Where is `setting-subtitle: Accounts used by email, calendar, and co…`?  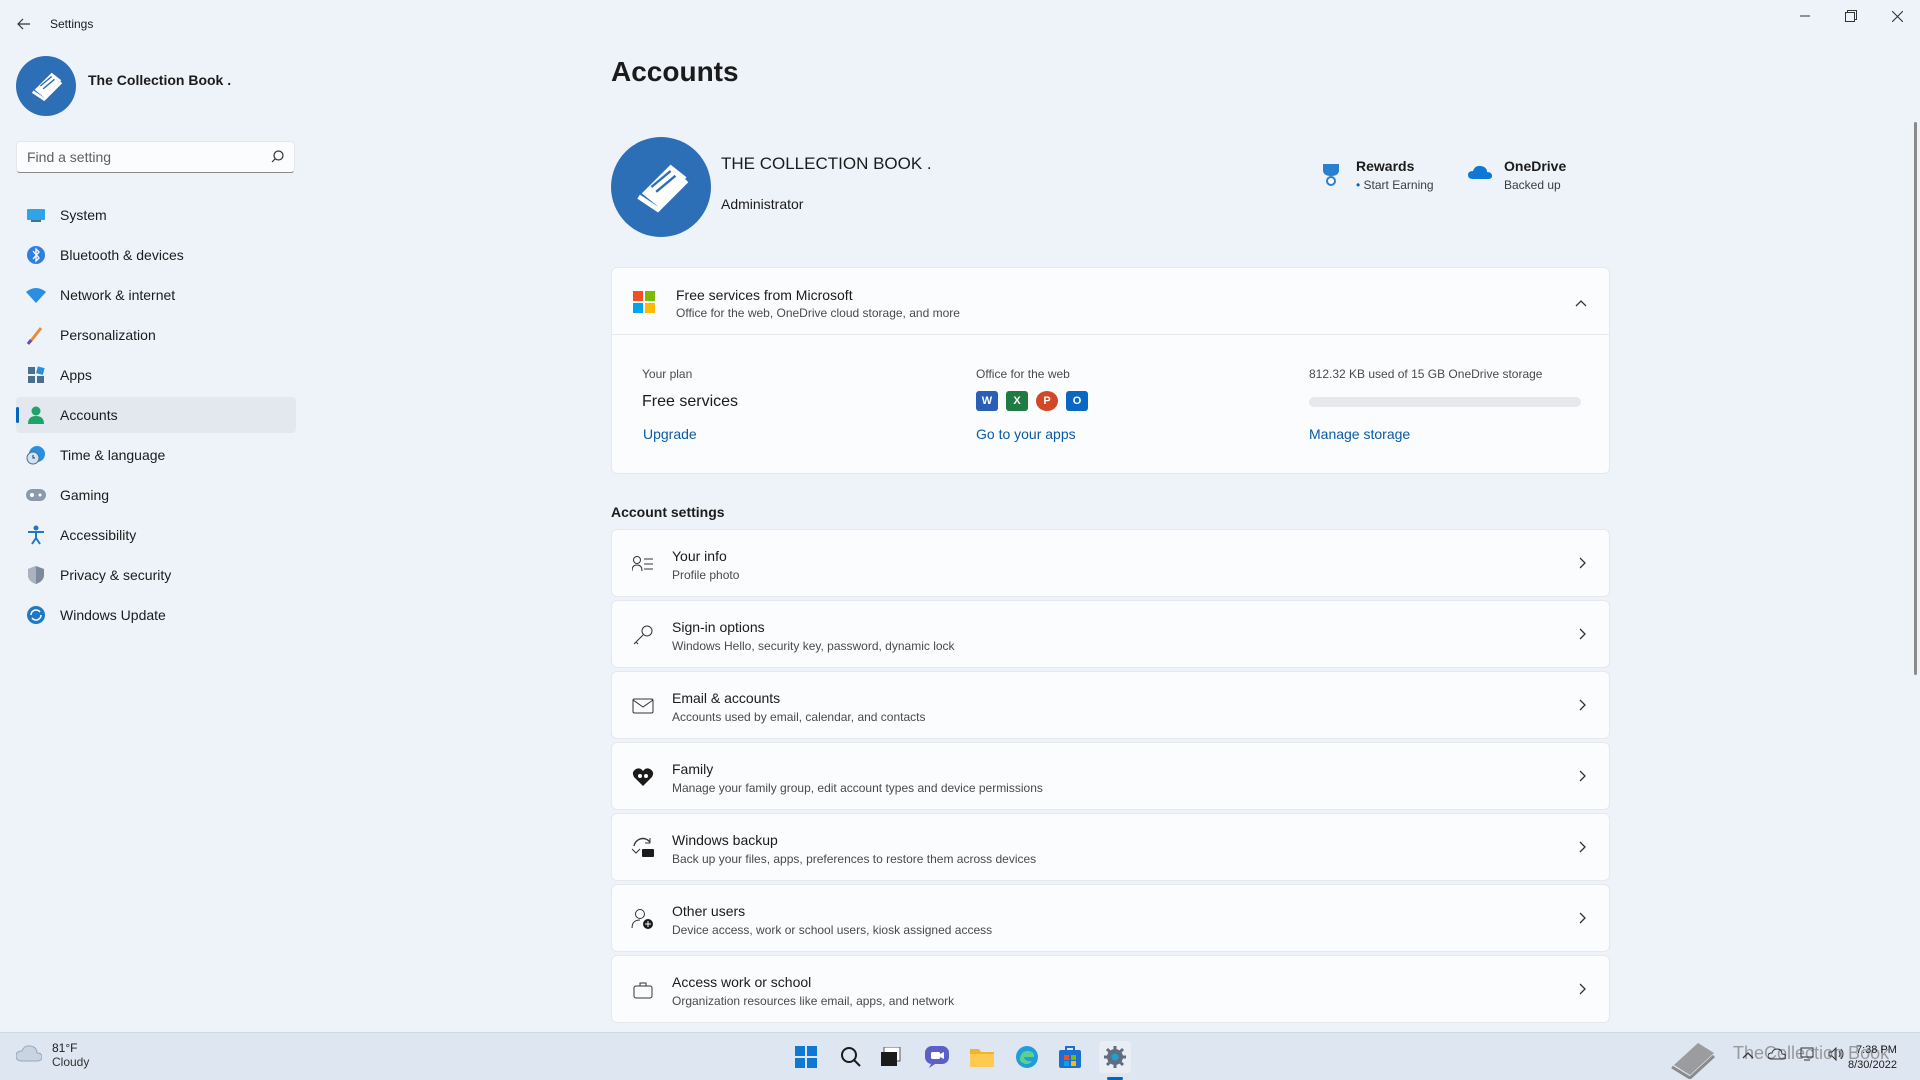 setting-subtitle: Accounts used by email, calendar, and co… is located at coordinates (799, 717).